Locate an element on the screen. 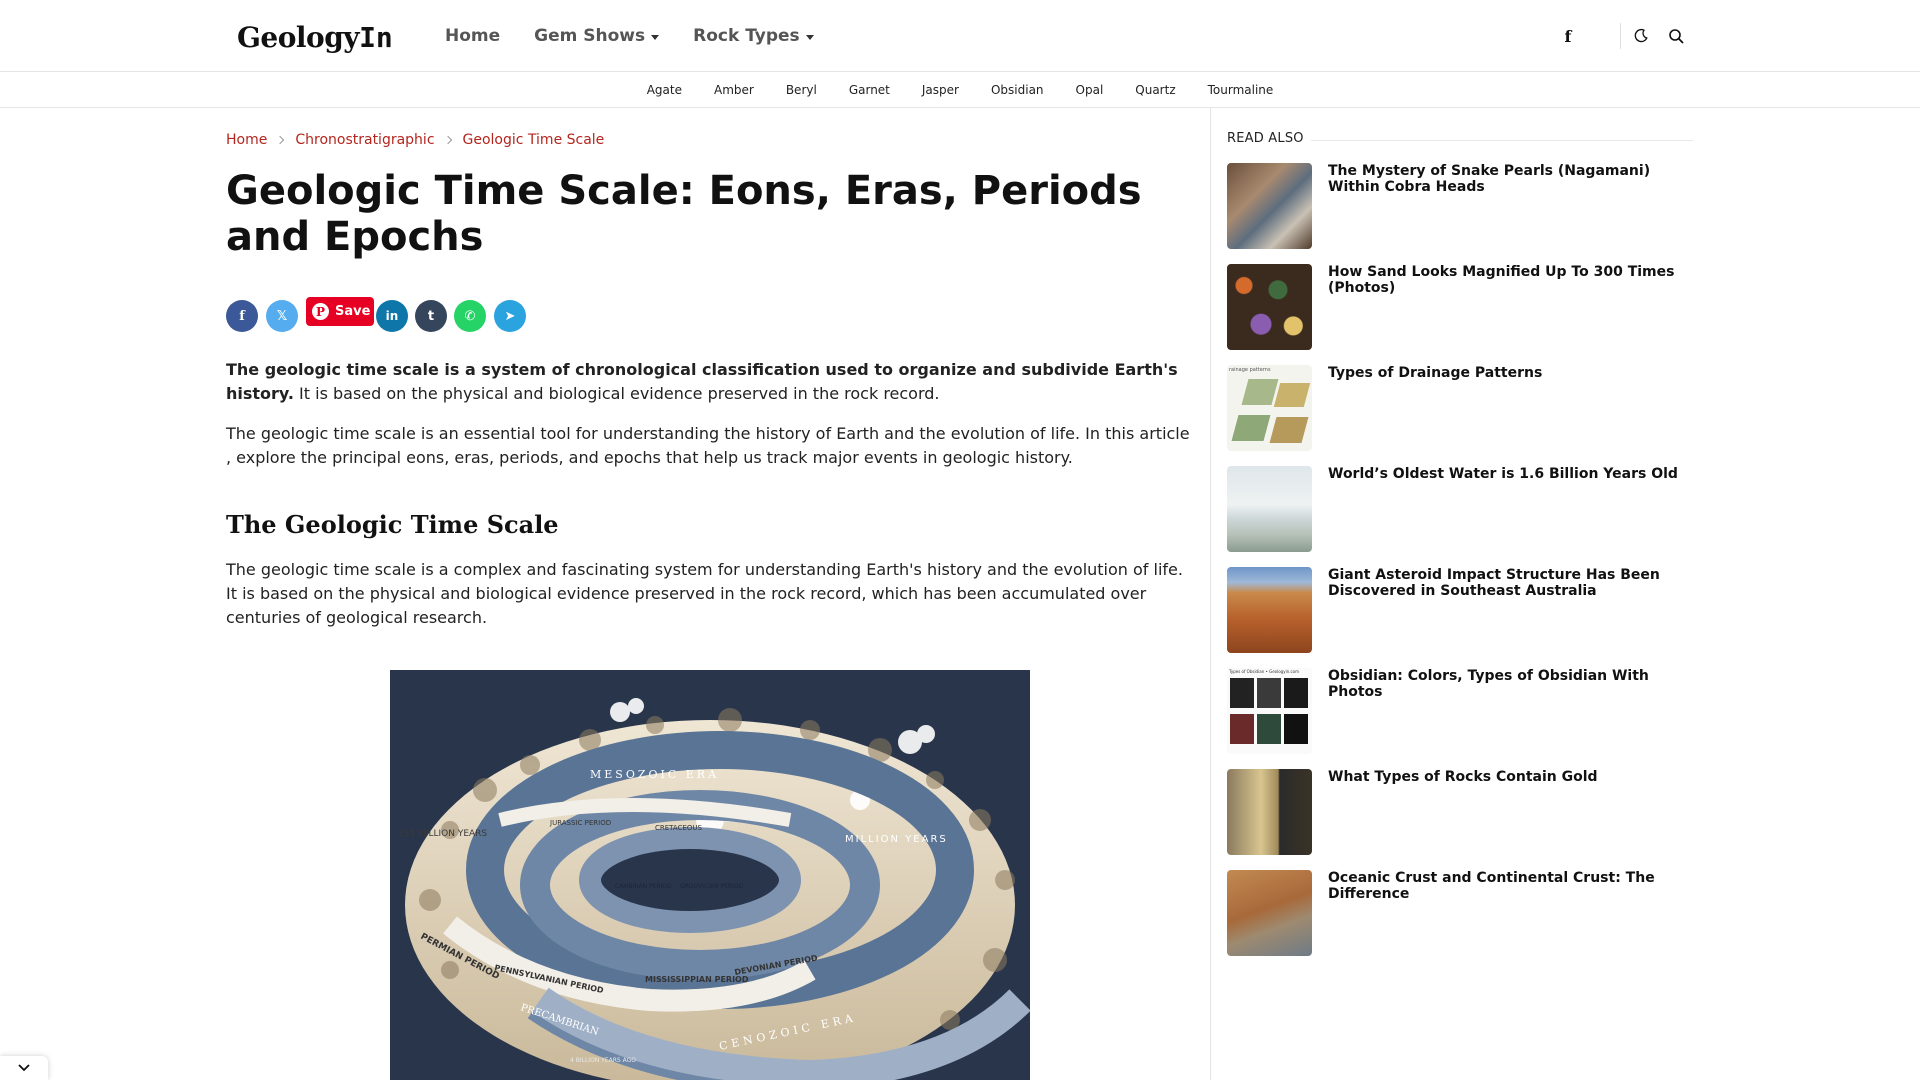 Image resolution: width=1920 pixels, height=1080 pixels. years-left-label: 251 MILLION YEARS is located at coordinates (442, 834).